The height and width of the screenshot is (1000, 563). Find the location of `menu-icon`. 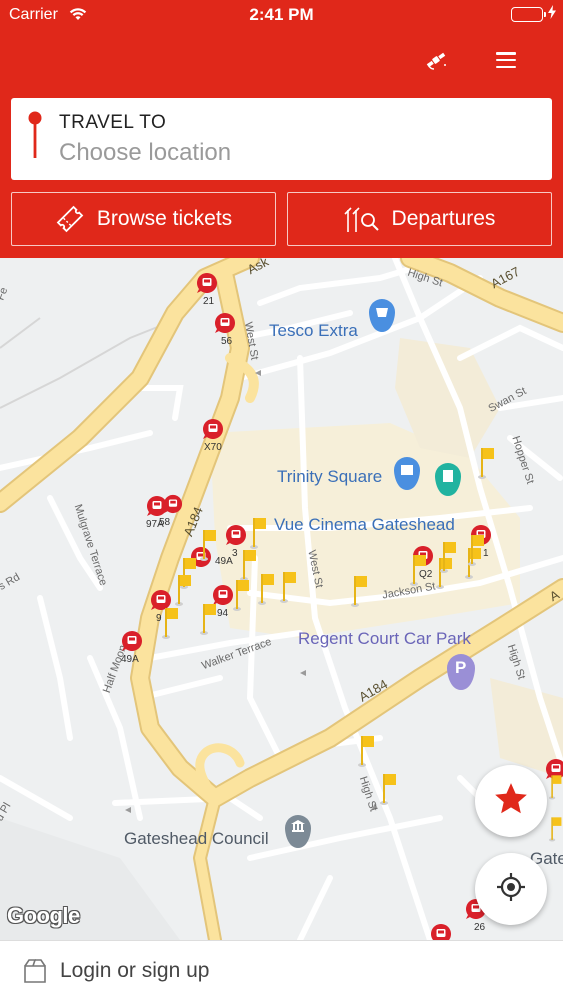

menu-icon is located at coordinates (506, 60).